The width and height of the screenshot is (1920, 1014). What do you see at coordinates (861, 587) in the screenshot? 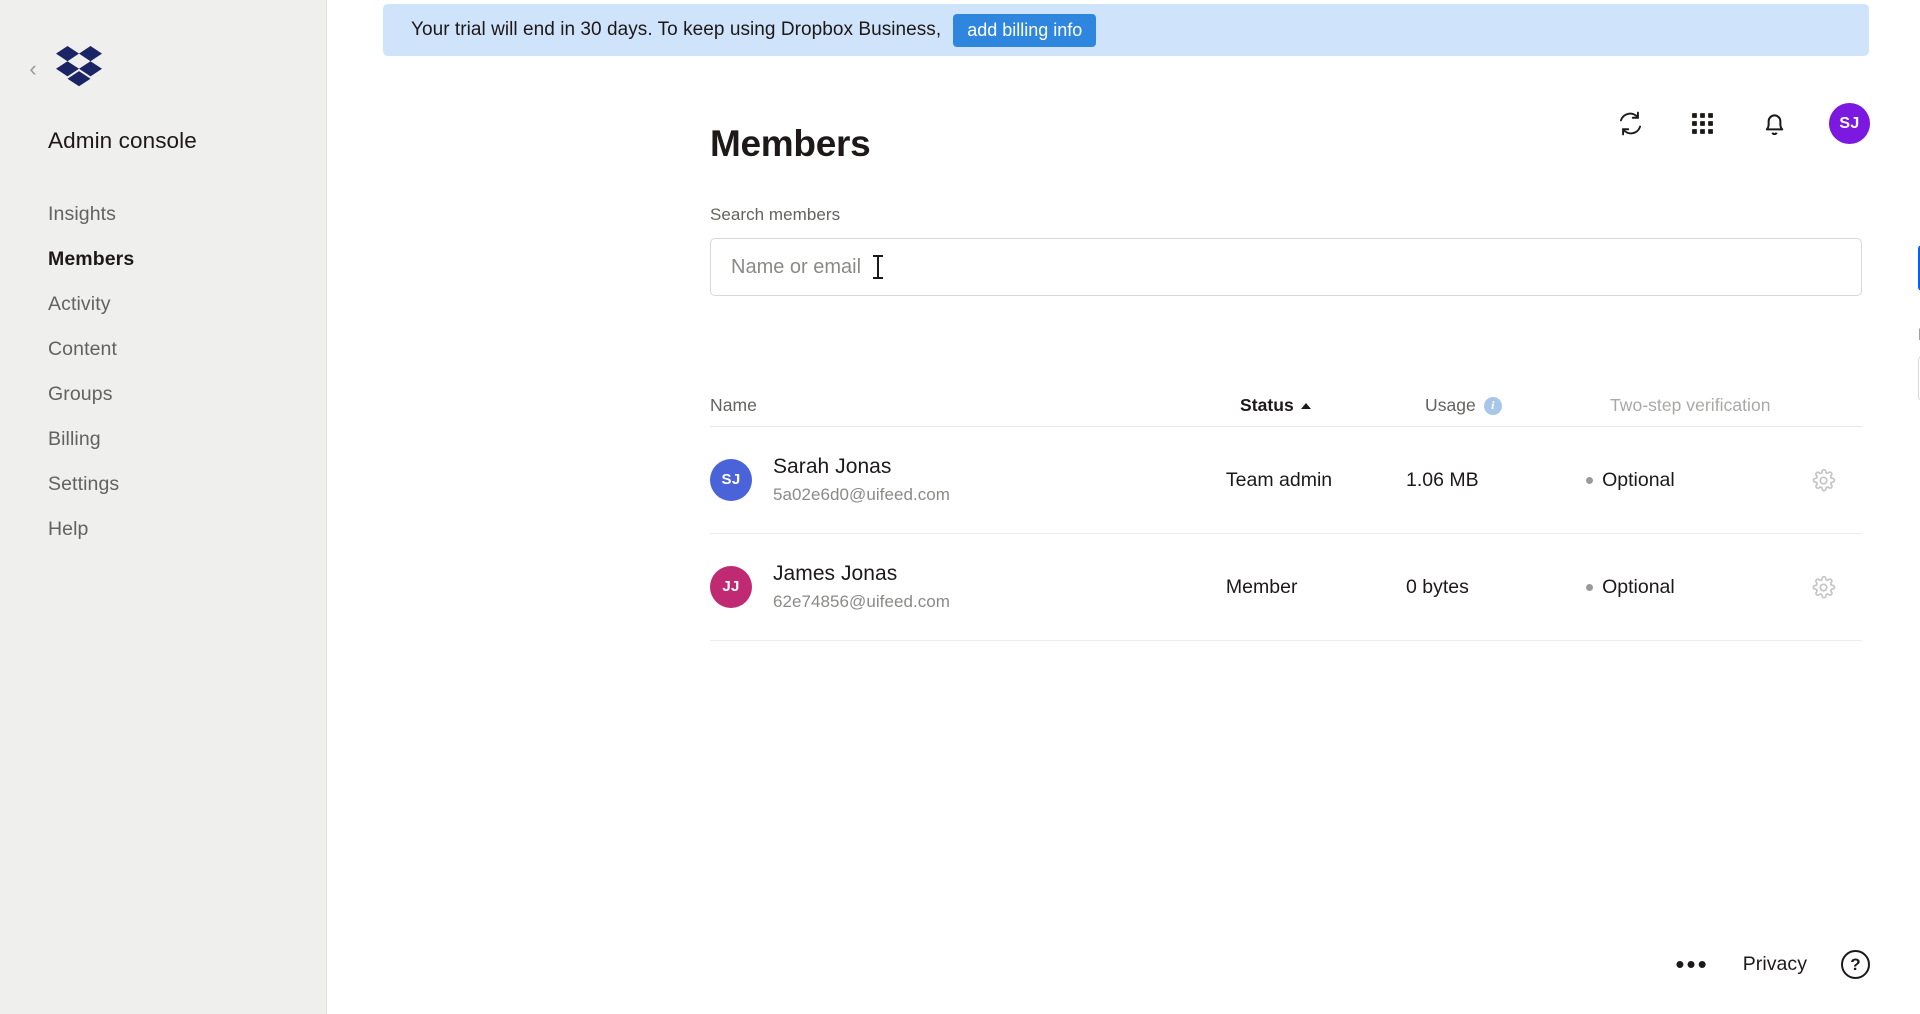
I see `member-identity: James Jonas 62e74856@uifeed.com` at bounding box center [861, 587].